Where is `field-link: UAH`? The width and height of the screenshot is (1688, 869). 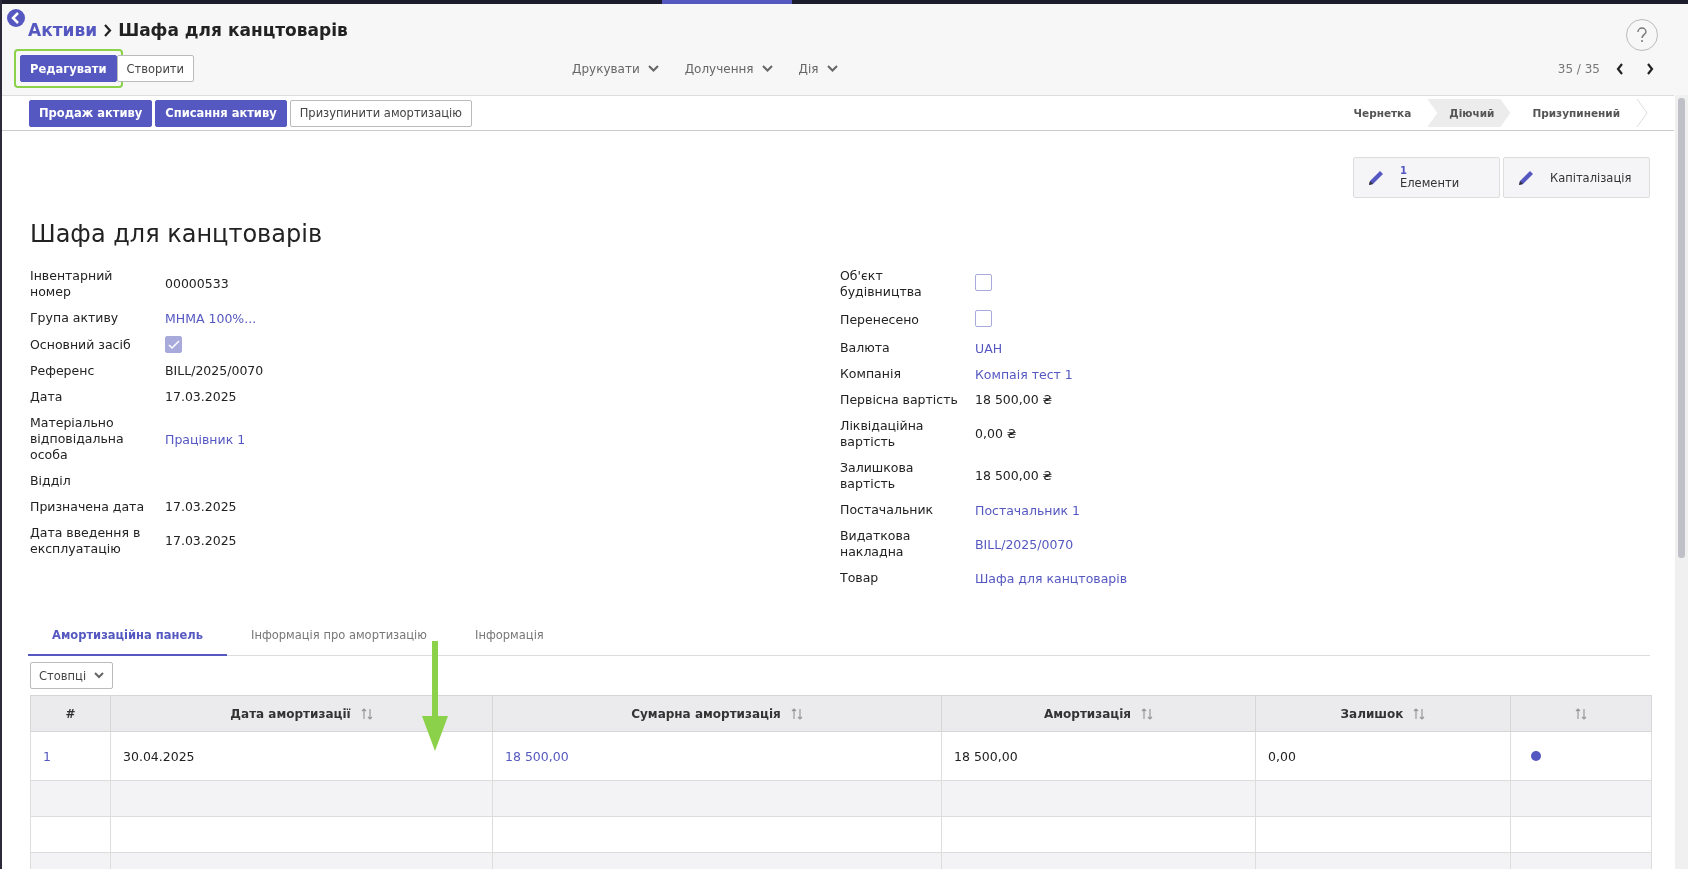
field-link: UAH is located at coordinates (1156, 348).